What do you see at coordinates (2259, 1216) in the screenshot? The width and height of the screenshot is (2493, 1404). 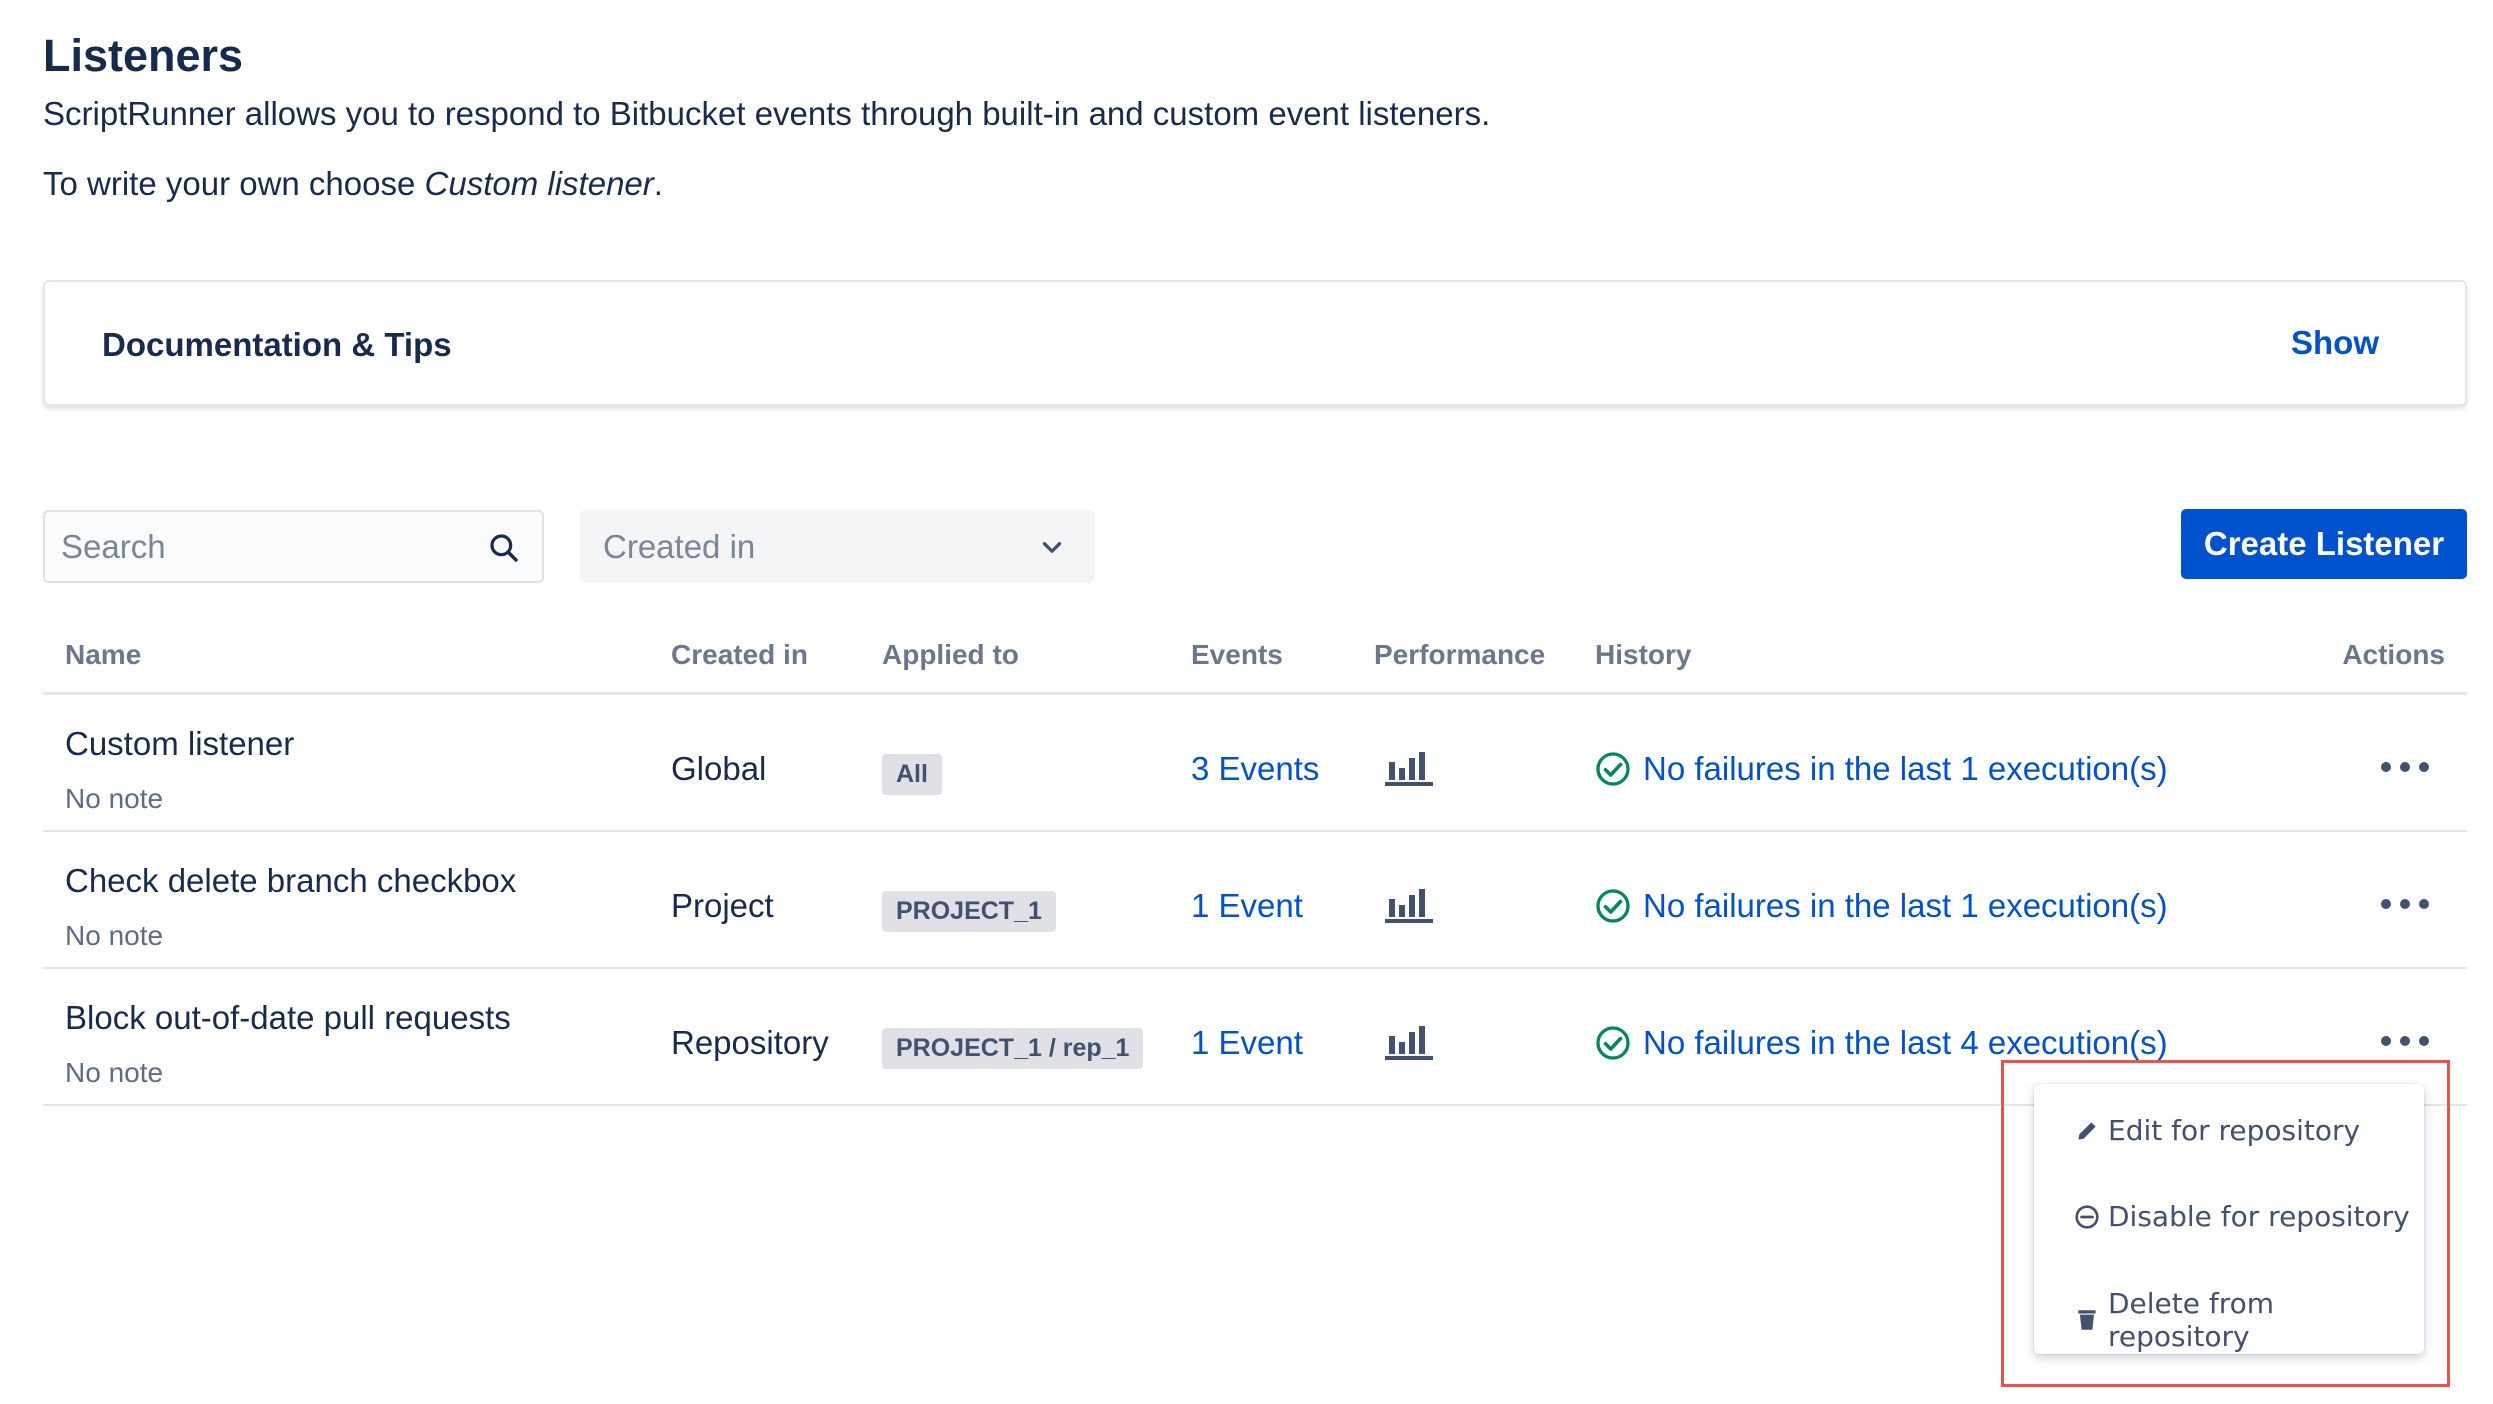 I see `menu-item-label: Disable for repository` at bounding box center [2259, 1216].